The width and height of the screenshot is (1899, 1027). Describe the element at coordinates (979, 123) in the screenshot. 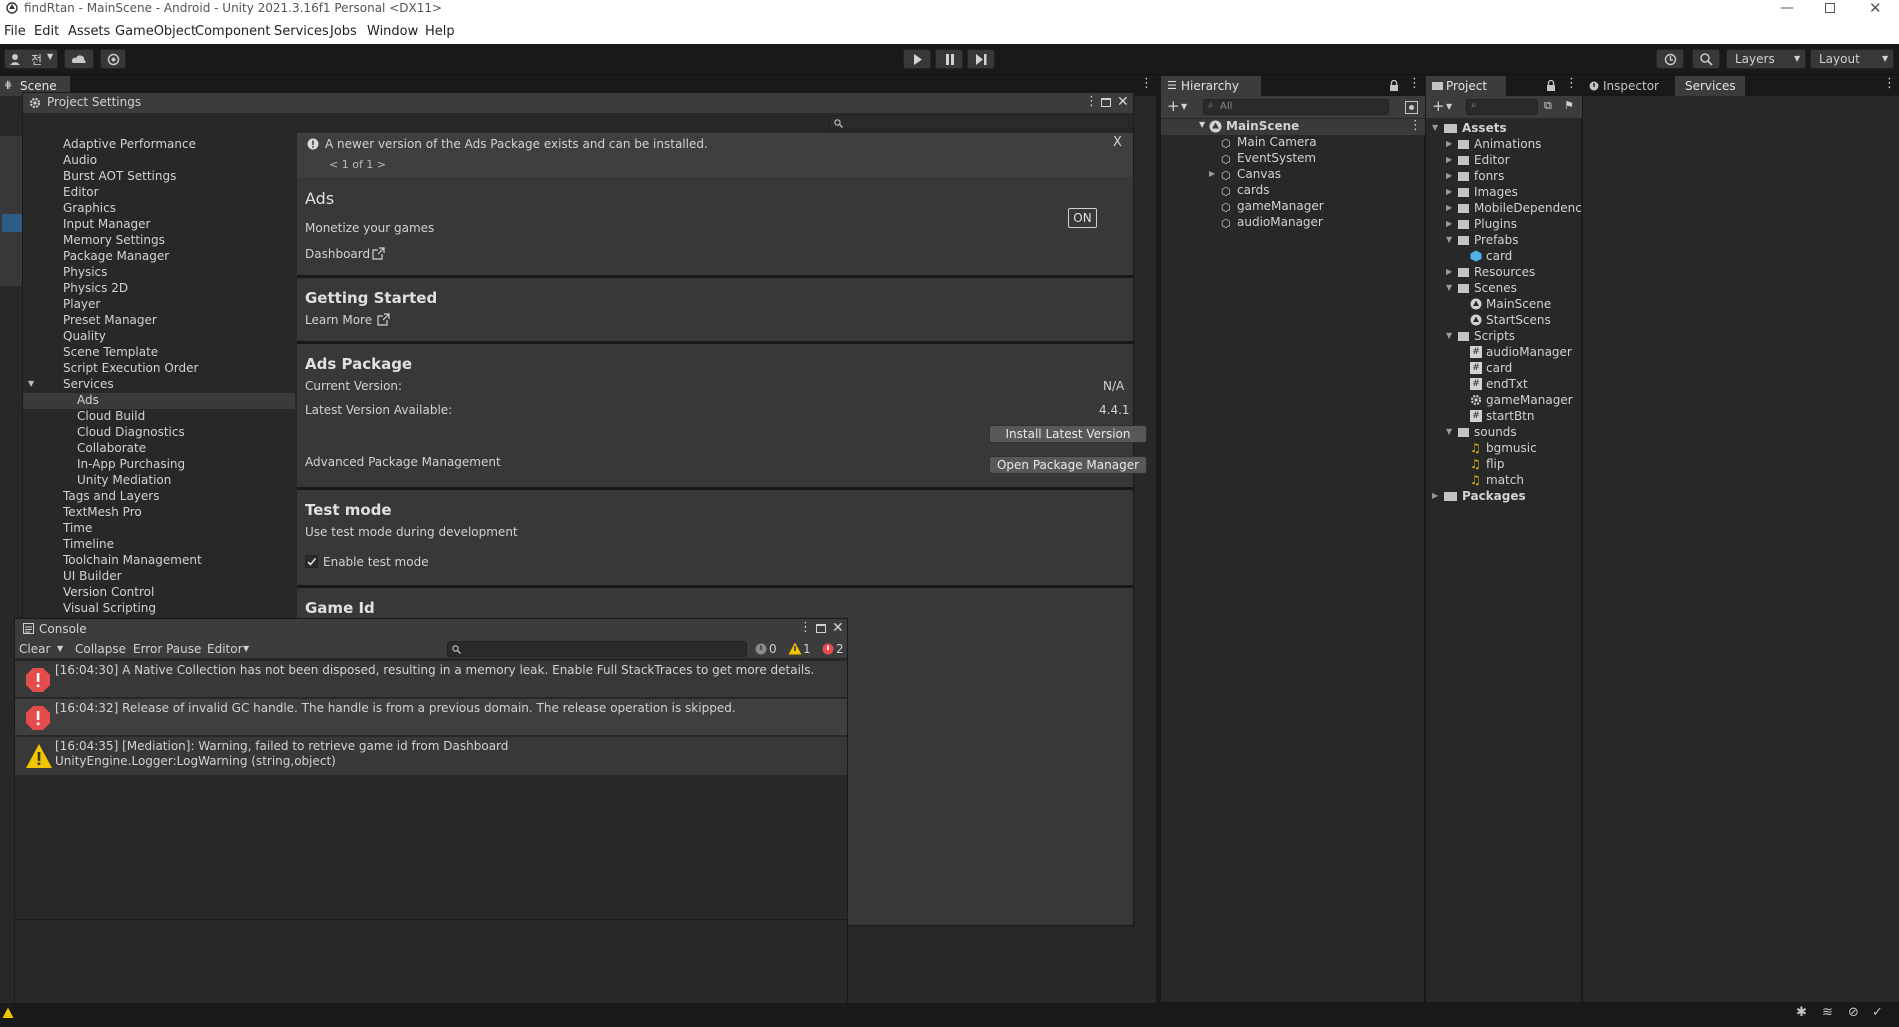

I see `settings-search-input` at that location.